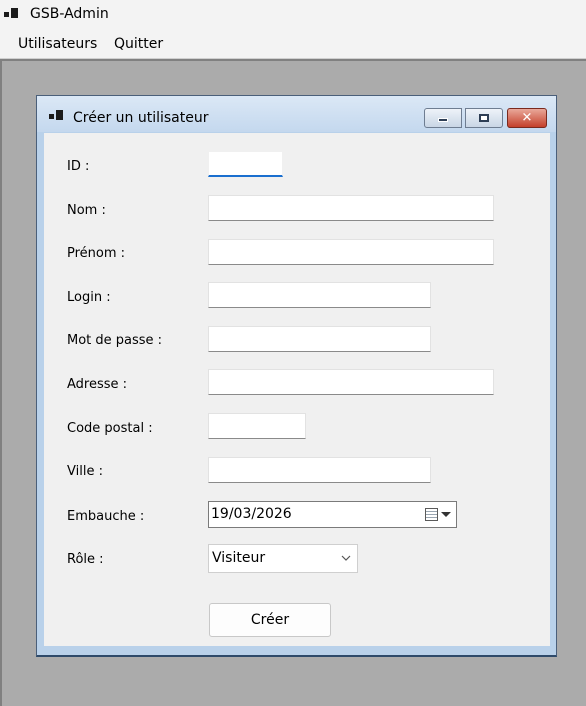  Describe the element at coordinates (115, 340) in the screenshot. I see `password-label: Mot de passe :` at that location.